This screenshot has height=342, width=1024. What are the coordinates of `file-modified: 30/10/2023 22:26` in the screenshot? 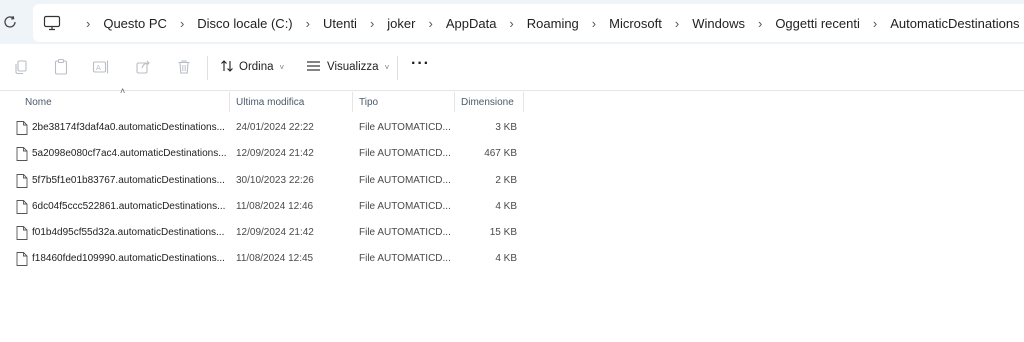 It's located at (275, 180).